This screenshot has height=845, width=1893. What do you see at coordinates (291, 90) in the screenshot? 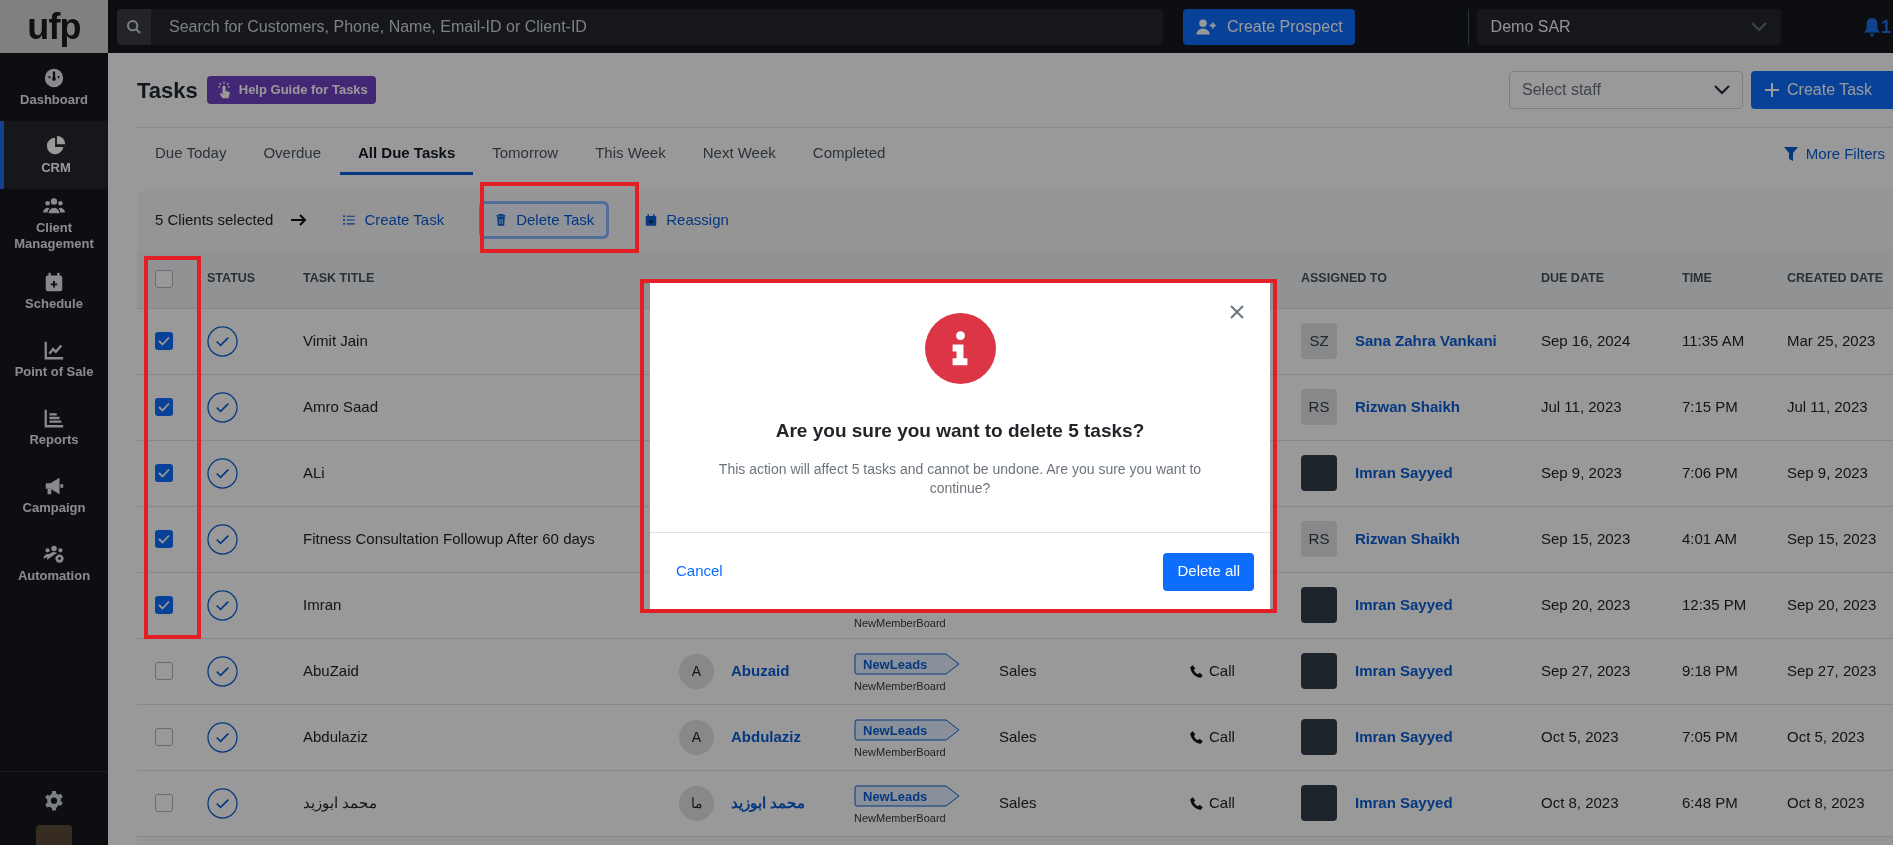
I see `help-guide-button: Help Guide for Tasks` at bounding box center [291, 90].